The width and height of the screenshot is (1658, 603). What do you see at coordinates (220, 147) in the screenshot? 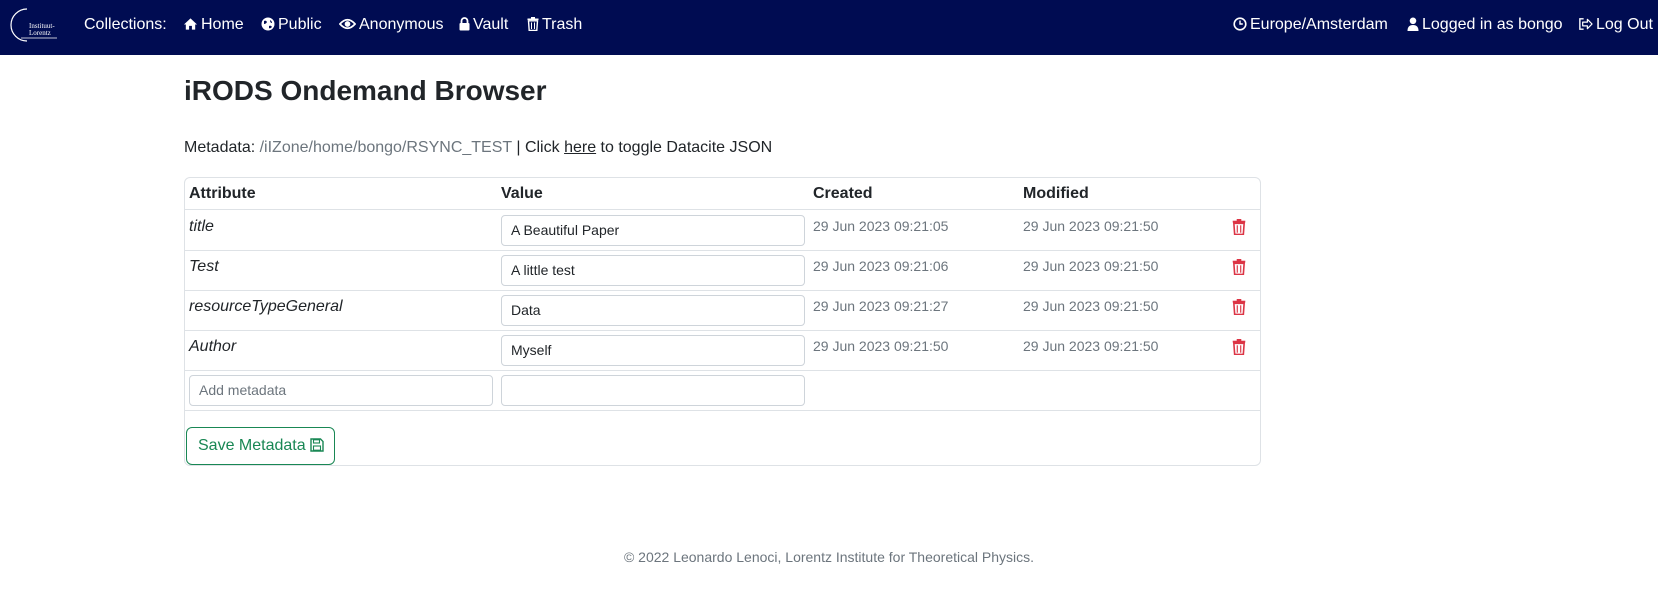
I see `metadata-prefix: Metadata:` at bounding box center [220, 147].